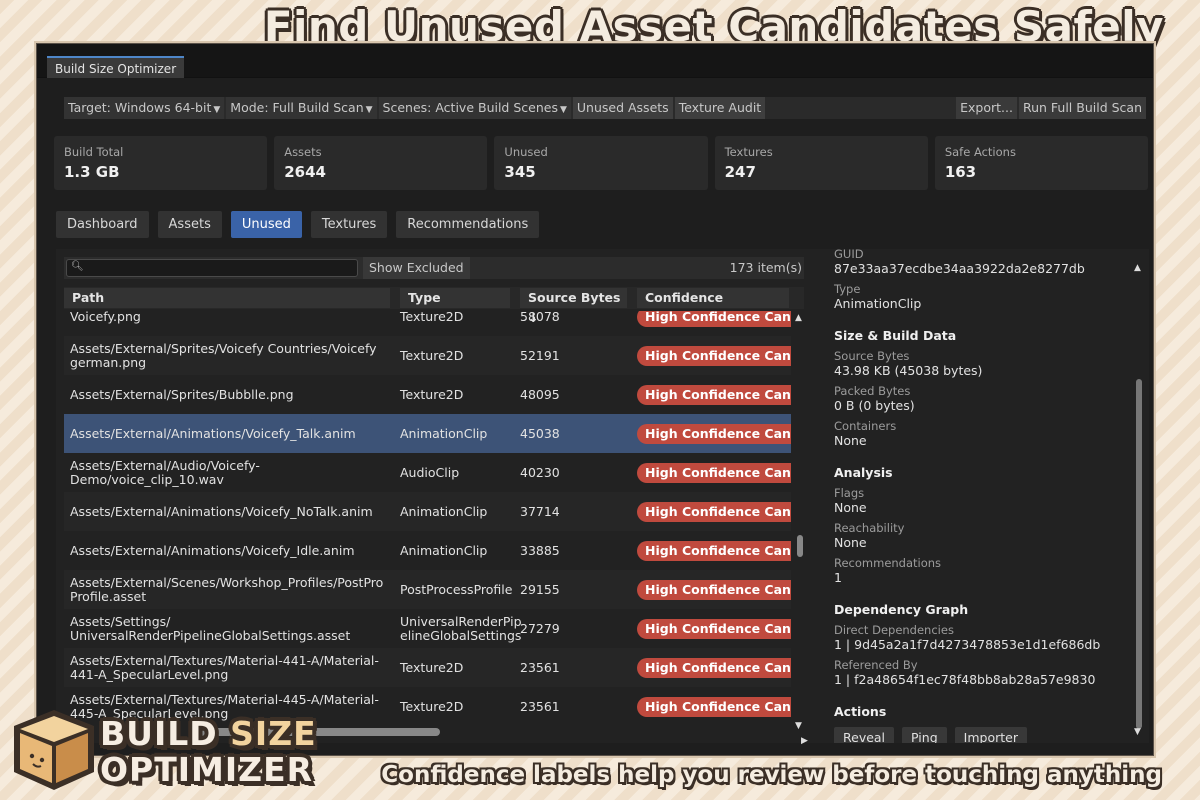 This screenshot has width=1200, height=800. I want to click on scenes-dropdown: Scenes: Active Build Scenes ▼, so click(474, 108).